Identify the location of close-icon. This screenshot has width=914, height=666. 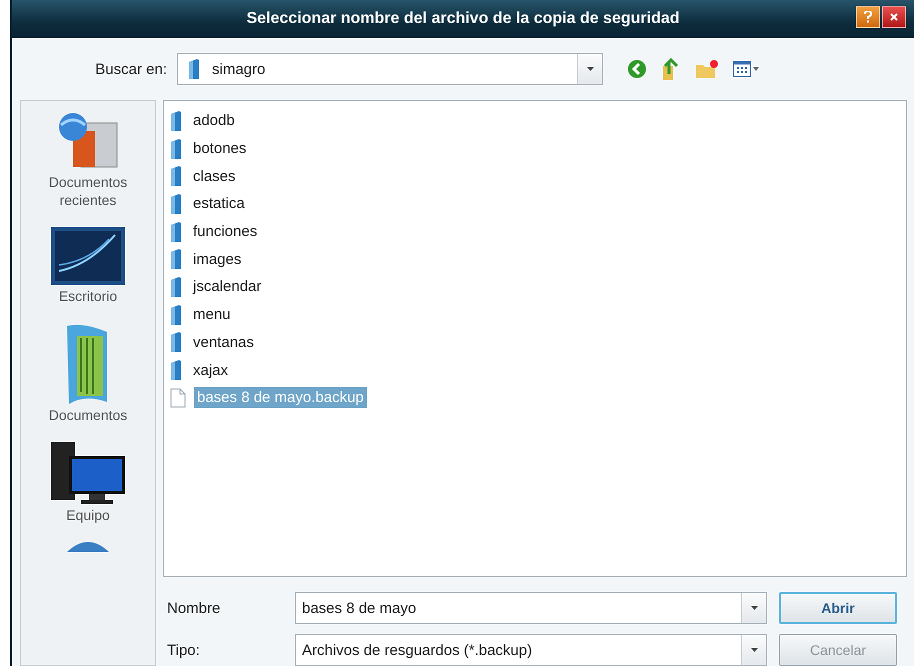
(894, 17).